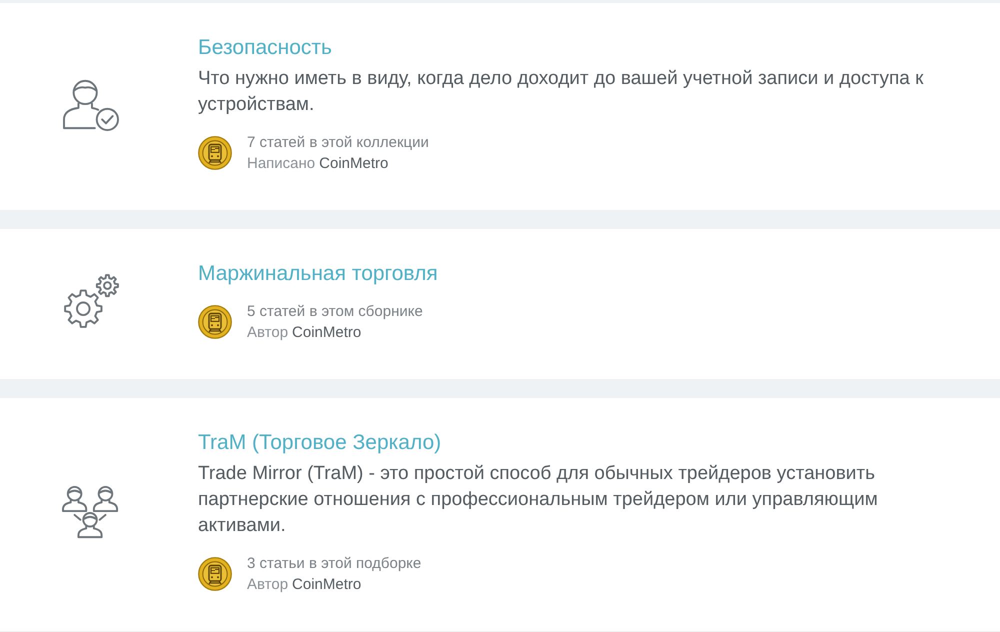 This screenshot has height=632, width=1000. Describe the element at coordinates (334, 564) in the screenshot. I see `article-count: 3 статьи в этой подборке` at that location.